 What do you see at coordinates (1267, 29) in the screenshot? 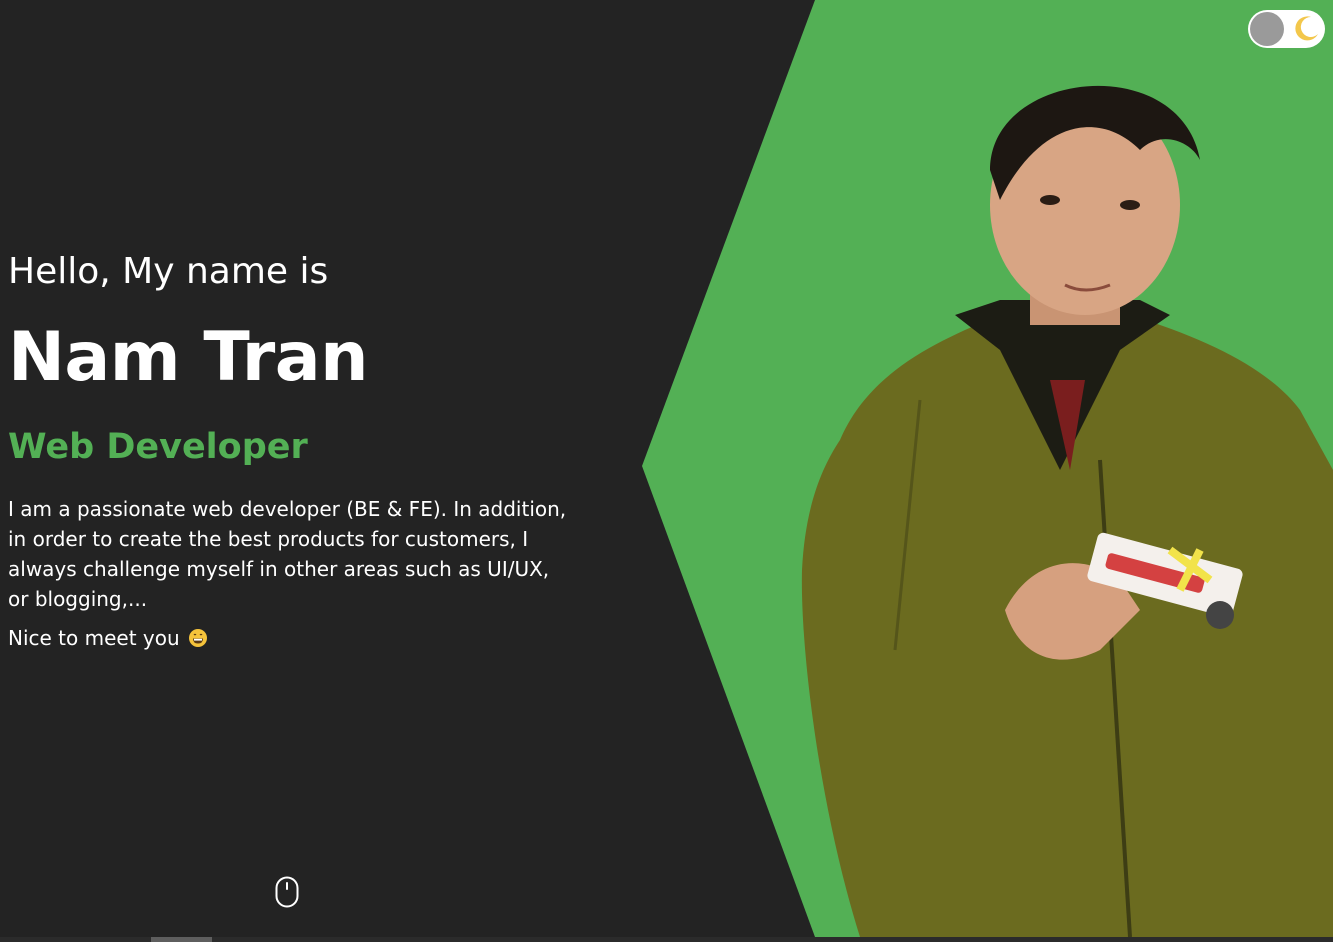
I see `toggle-knob` at bounding box center [1267, 29].